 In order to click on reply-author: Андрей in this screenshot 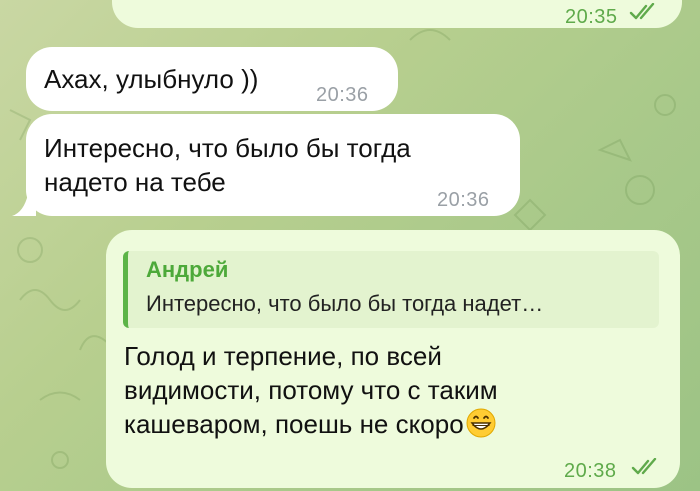, I will do `click(187, 269)`.